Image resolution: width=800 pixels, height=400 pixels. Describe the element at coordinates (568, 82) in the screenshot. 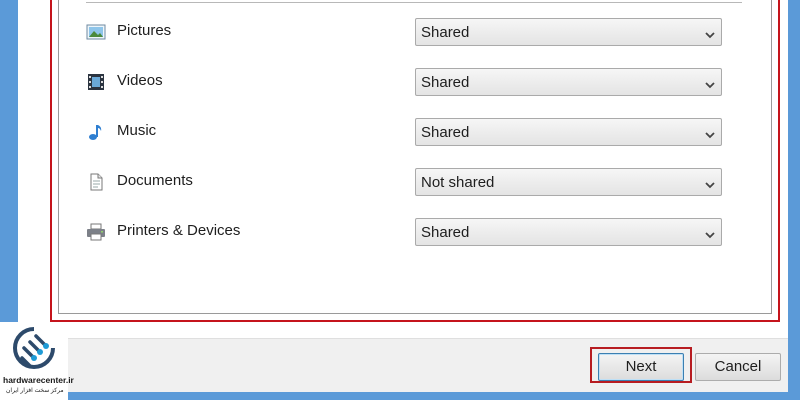

I see `videos-permission-dropdown: Shared` at that location.